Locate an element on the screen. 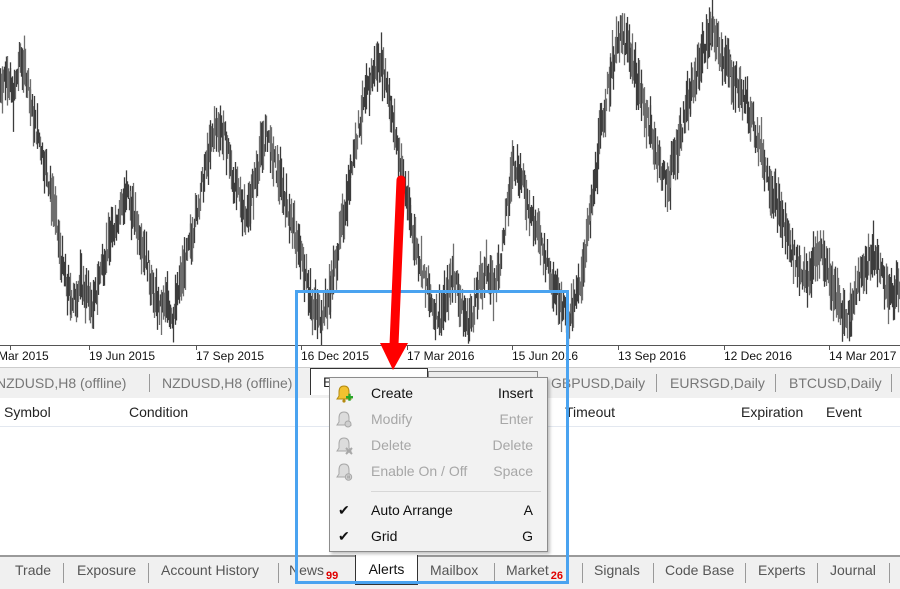  tab-exposure: Exposure is located at coordinates (106, 570).